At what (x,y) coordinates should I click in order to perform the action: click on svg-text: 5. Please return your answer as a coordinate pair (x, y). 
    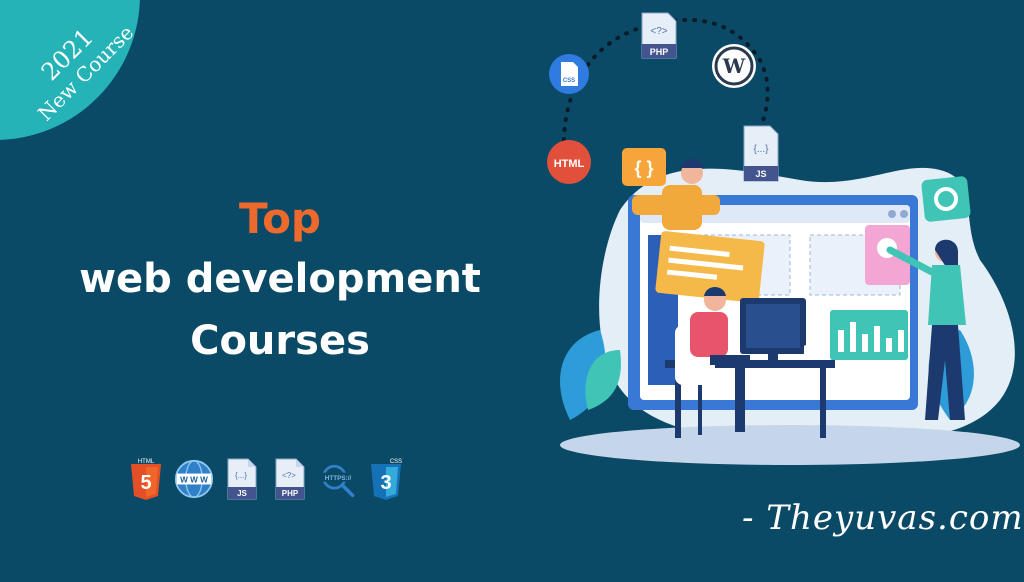
    Looking at the image, I should click on (145, 483).